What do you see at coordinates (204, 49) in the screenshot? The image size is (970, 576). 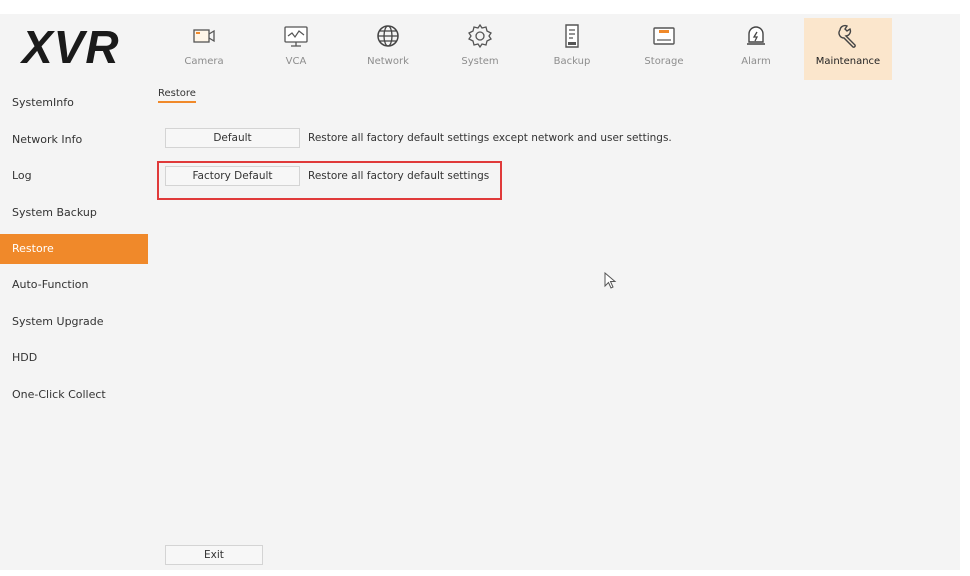 I see `nav-camera: Camera` at bounding box center [204, 49].